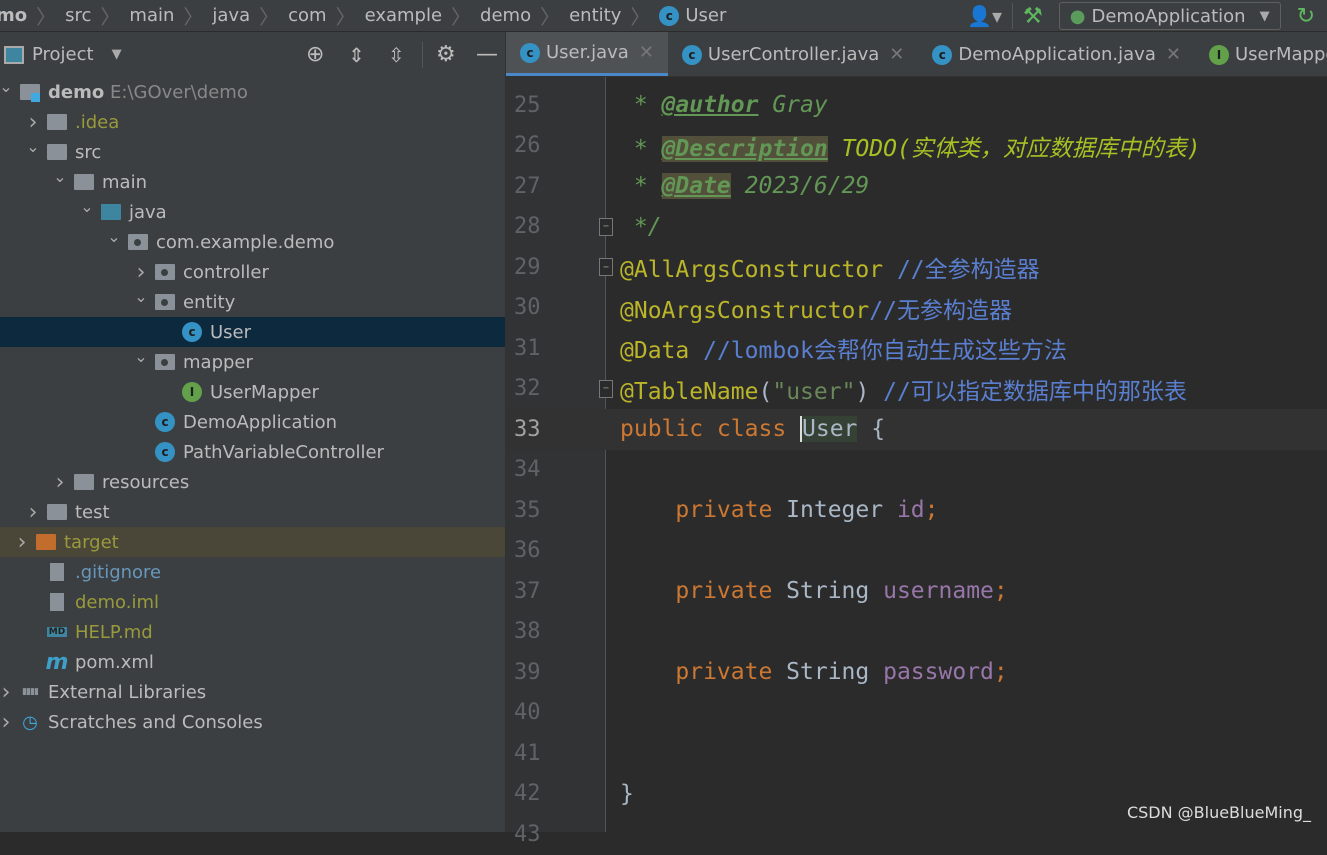 This screenshot has height=855, width=1327. I want to click on tree-item: c DemoApplication, so click(252, 422).